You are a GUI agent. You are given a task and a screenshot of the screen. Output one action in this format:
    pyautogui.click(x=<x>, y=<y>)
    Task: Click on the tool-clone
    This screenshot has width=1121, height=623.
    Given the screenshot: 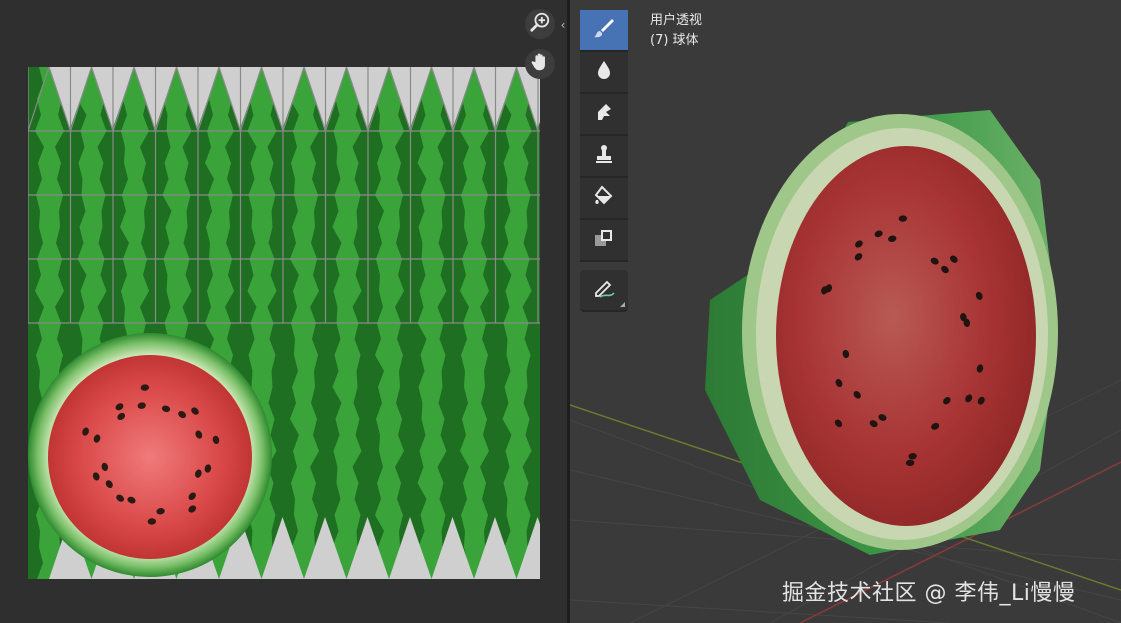 What is the action you would take?
    pyautogui.click(x=604, y=157)
    